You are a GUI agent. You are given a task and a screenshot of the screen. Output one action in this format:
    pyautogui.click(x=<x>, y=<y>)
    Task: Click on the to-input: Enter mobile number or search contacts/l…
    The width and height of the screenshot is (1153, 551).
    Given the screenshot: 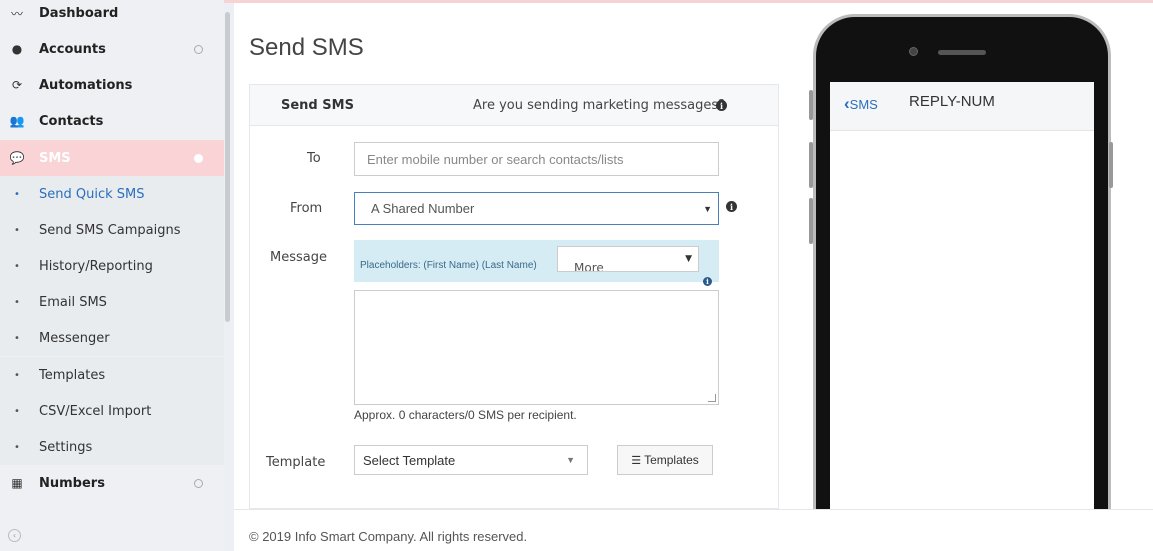 What is the action you would take?
    pyautogui.click(x=536, y=159)
    